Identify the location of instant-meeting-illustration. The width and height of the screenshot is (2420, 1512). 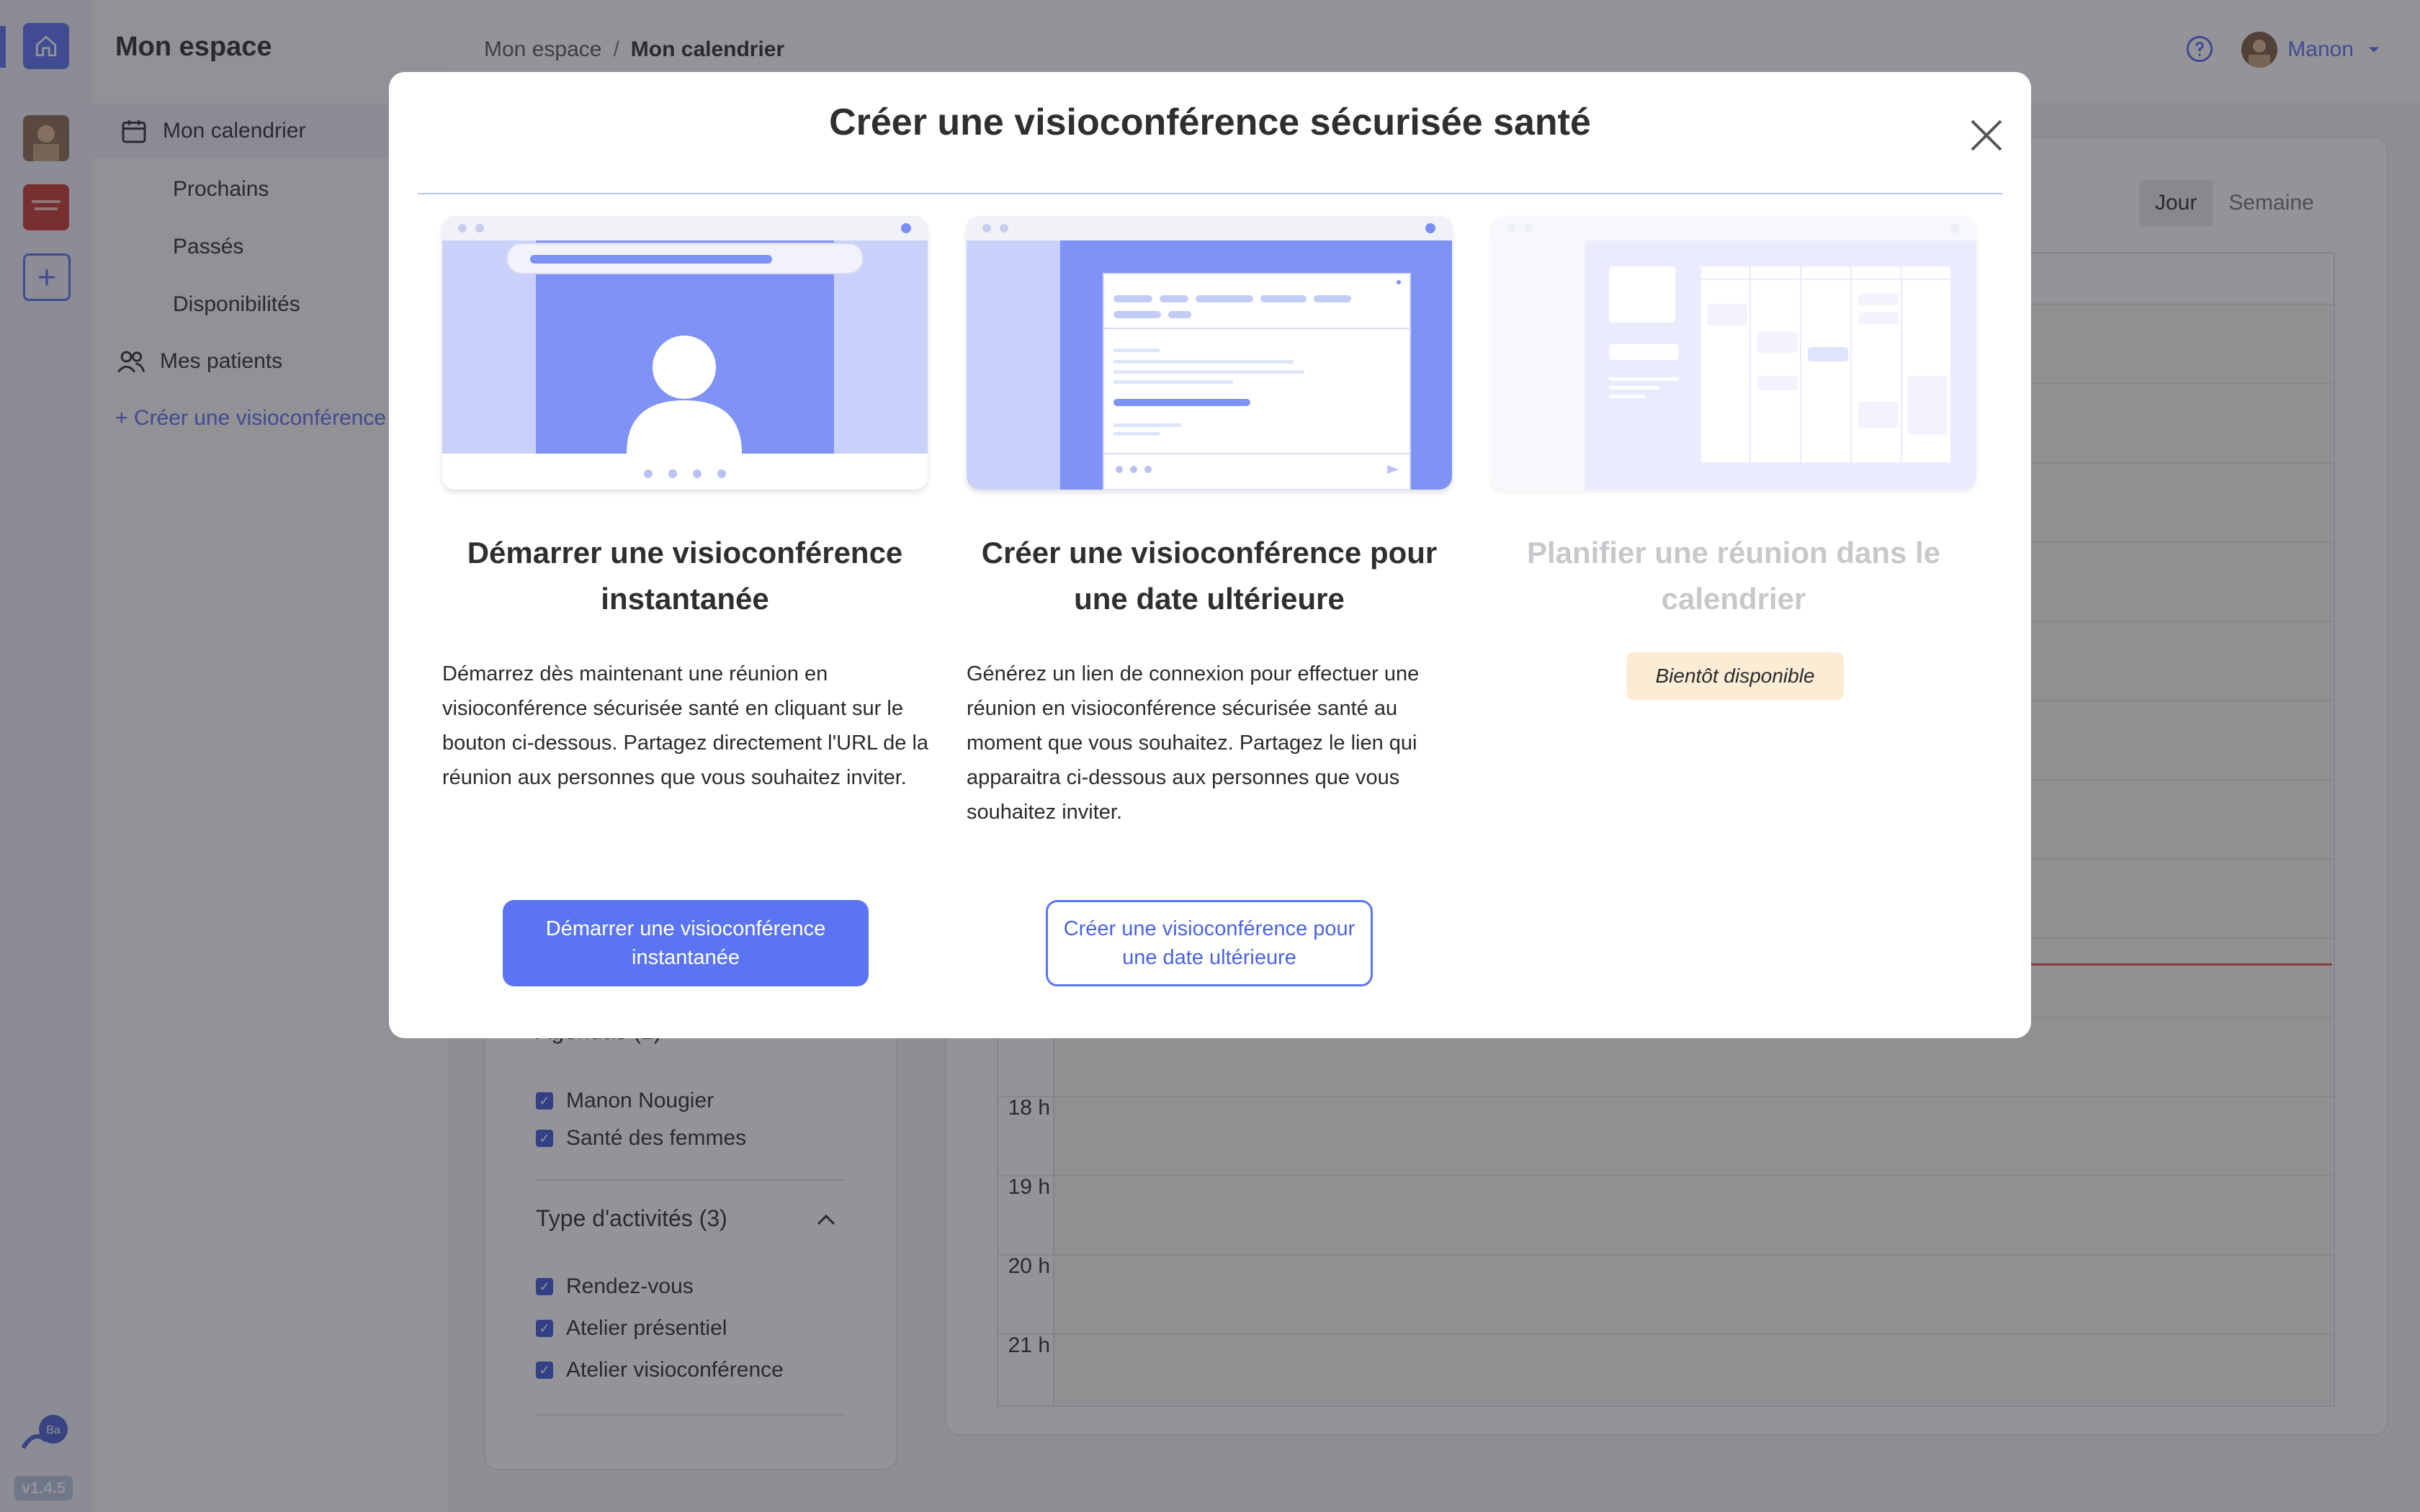
(685, 353).